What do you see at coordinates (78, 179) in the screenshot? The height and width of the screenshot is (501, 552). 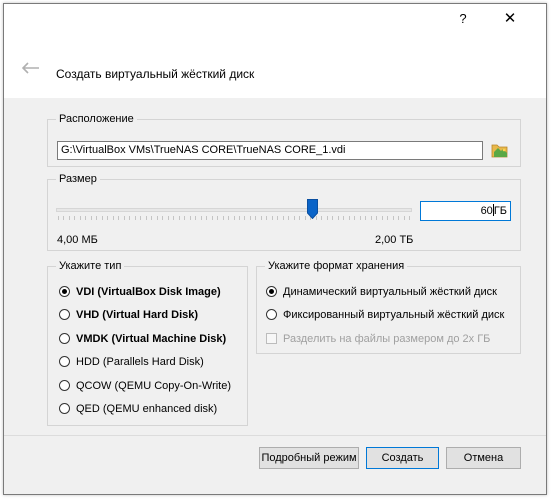 I see `size-group-label: Размер` at bounding box center [78, 179].